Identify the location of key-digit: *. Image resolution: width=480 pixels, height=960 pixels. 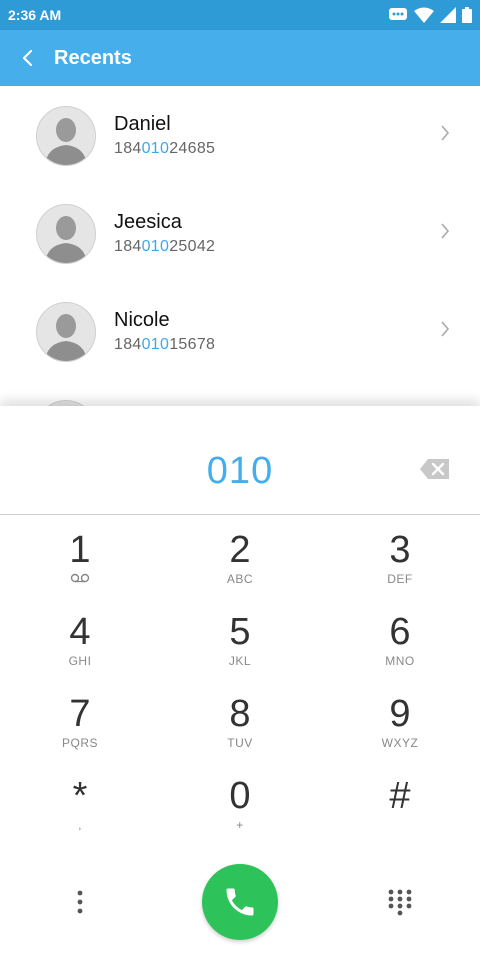
(80, 796).